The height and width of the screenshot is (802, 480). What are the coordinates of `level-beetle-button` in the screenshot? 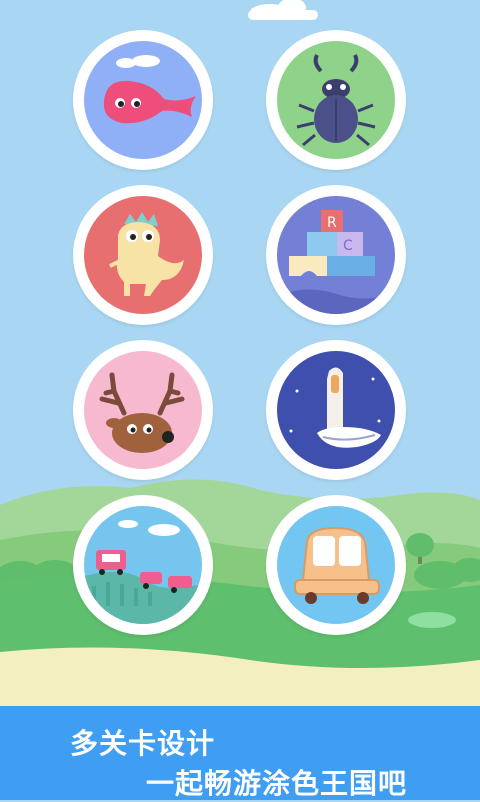 It's located at (336, 100).